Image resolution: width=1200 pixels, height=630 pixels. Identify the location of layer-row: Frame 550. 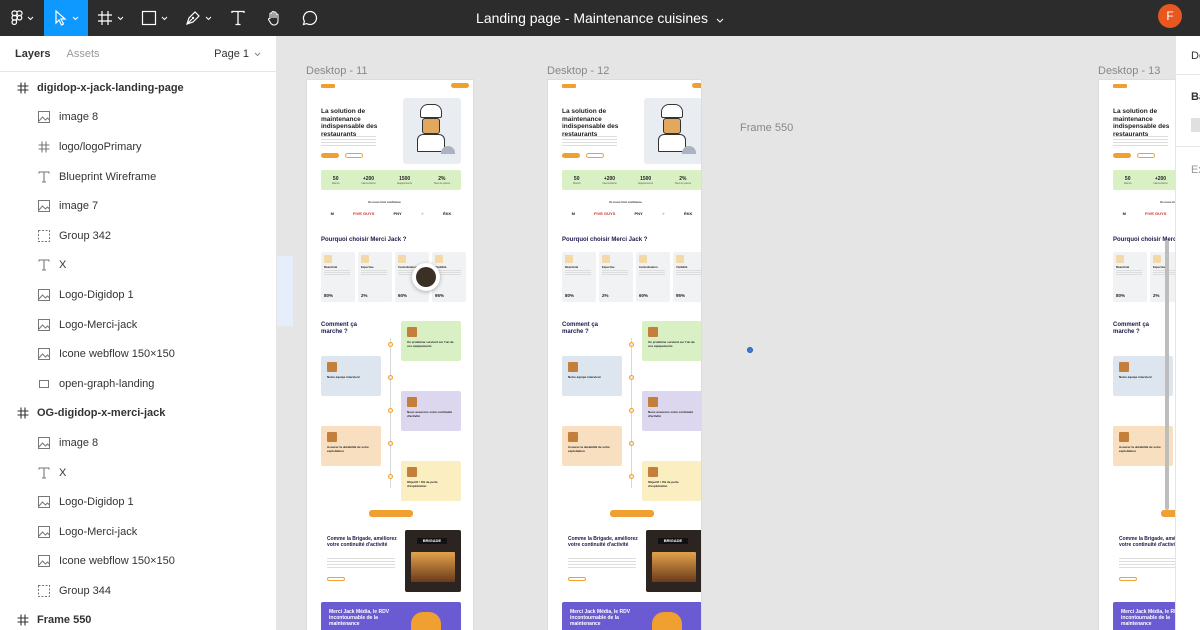
(138, 618).